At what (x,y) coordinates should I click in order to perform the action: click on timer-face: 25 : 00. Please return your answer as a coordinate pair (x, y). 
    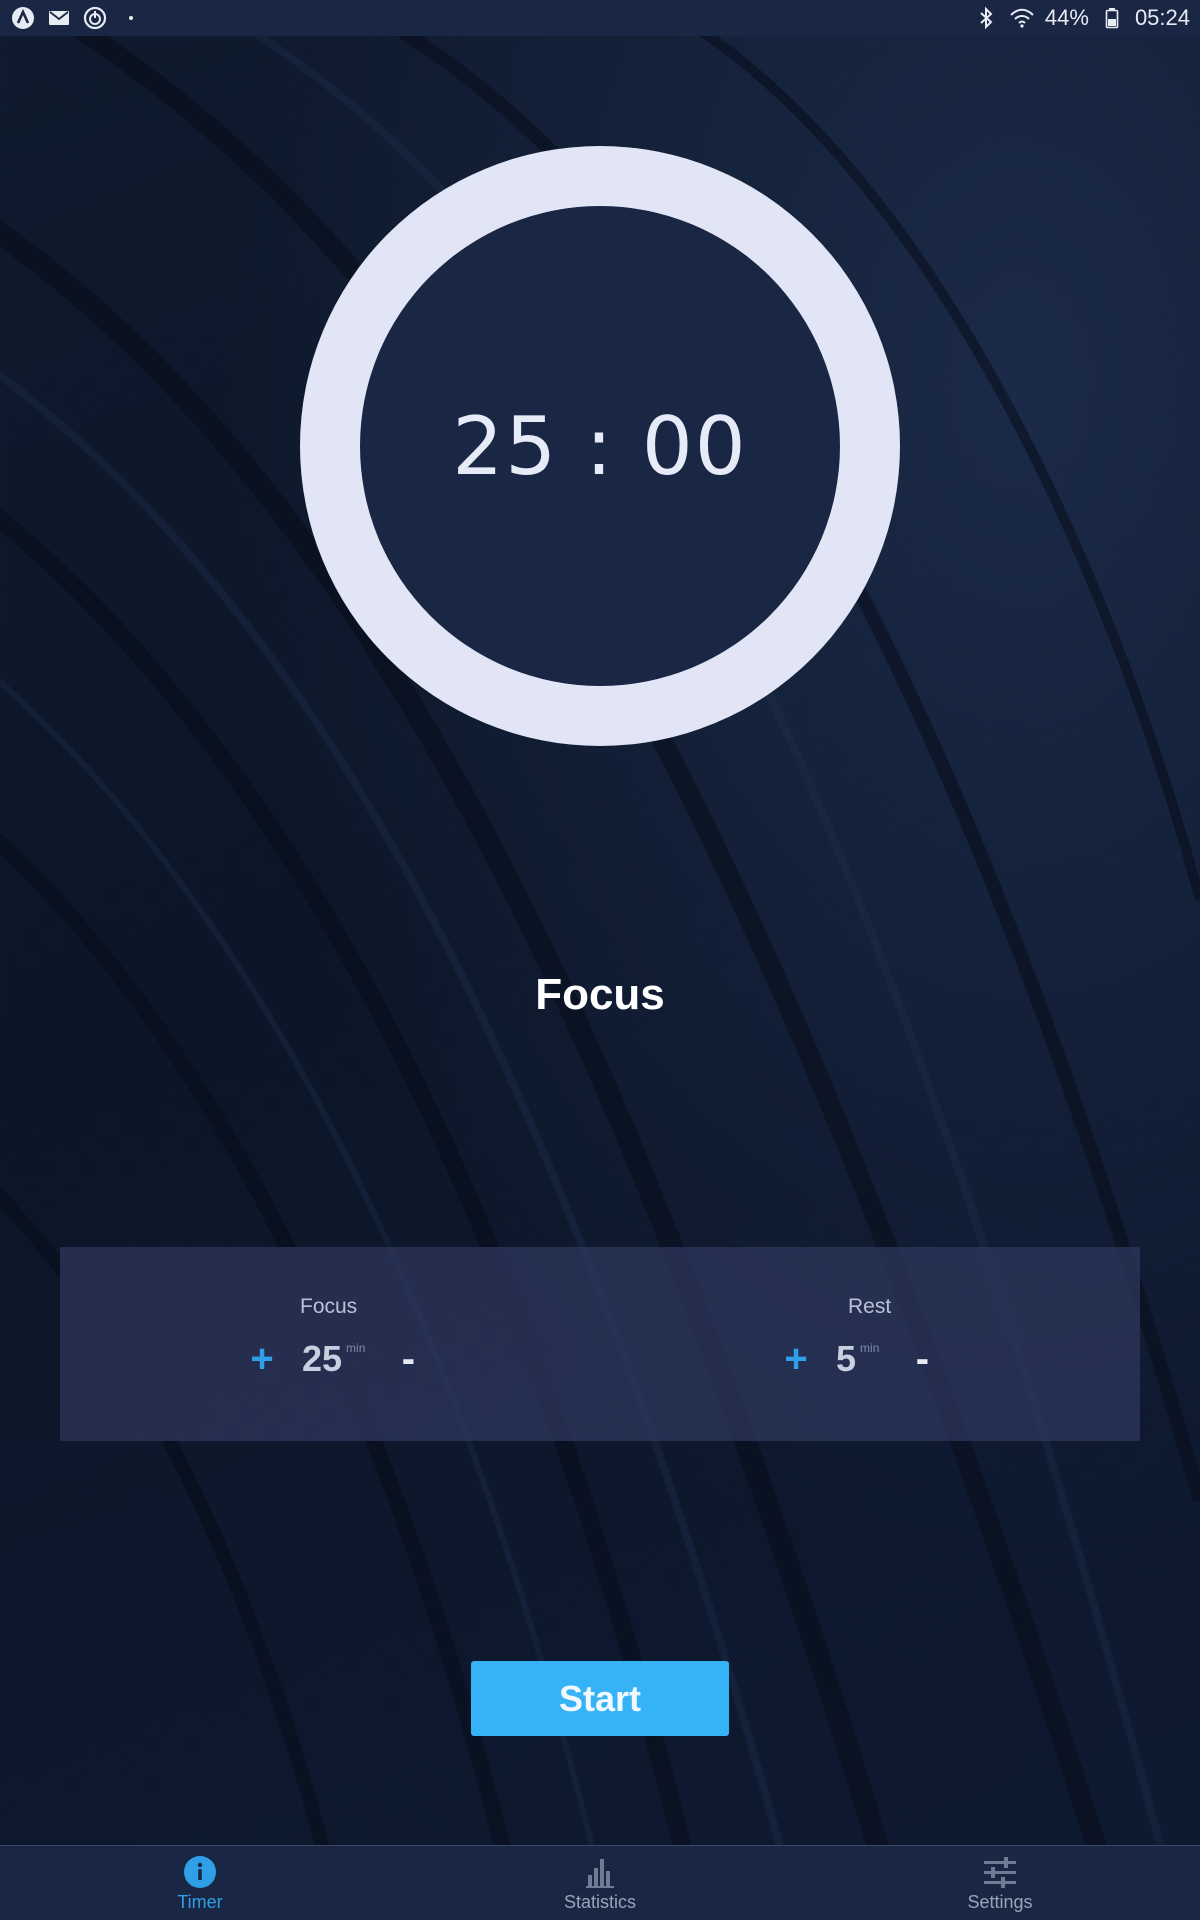
    Looking at the image, I should click on (600, 446).